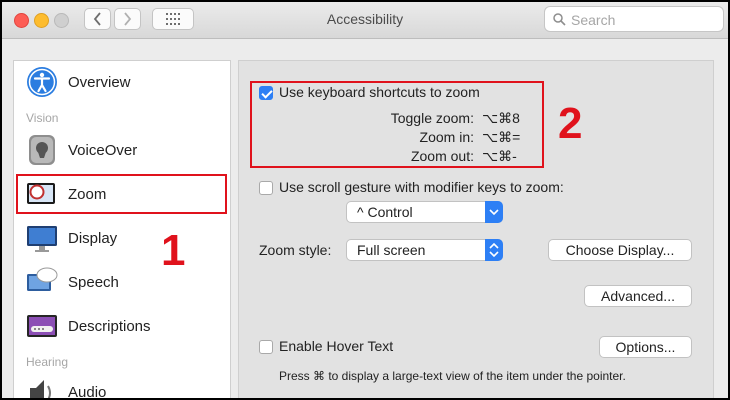 This screenshot has width=730, height=400. I want to click on sidebar-item-label: Display, so click(93, 238).